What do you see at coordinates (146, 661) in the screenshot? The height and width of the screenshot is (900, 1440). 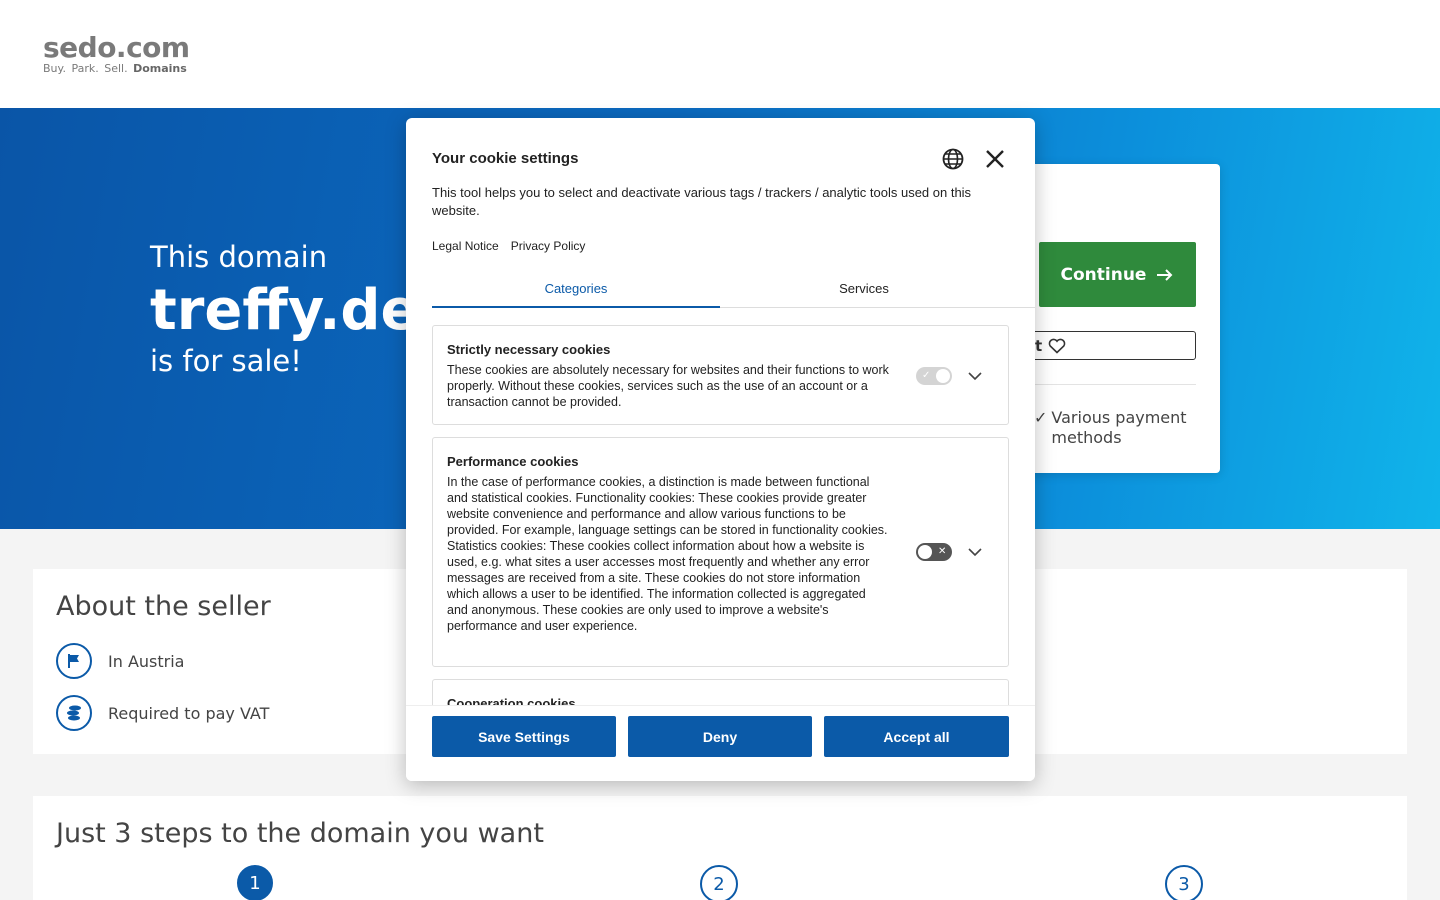 I see `seller-location-text: In Austria` at bounding box center [146, 661].